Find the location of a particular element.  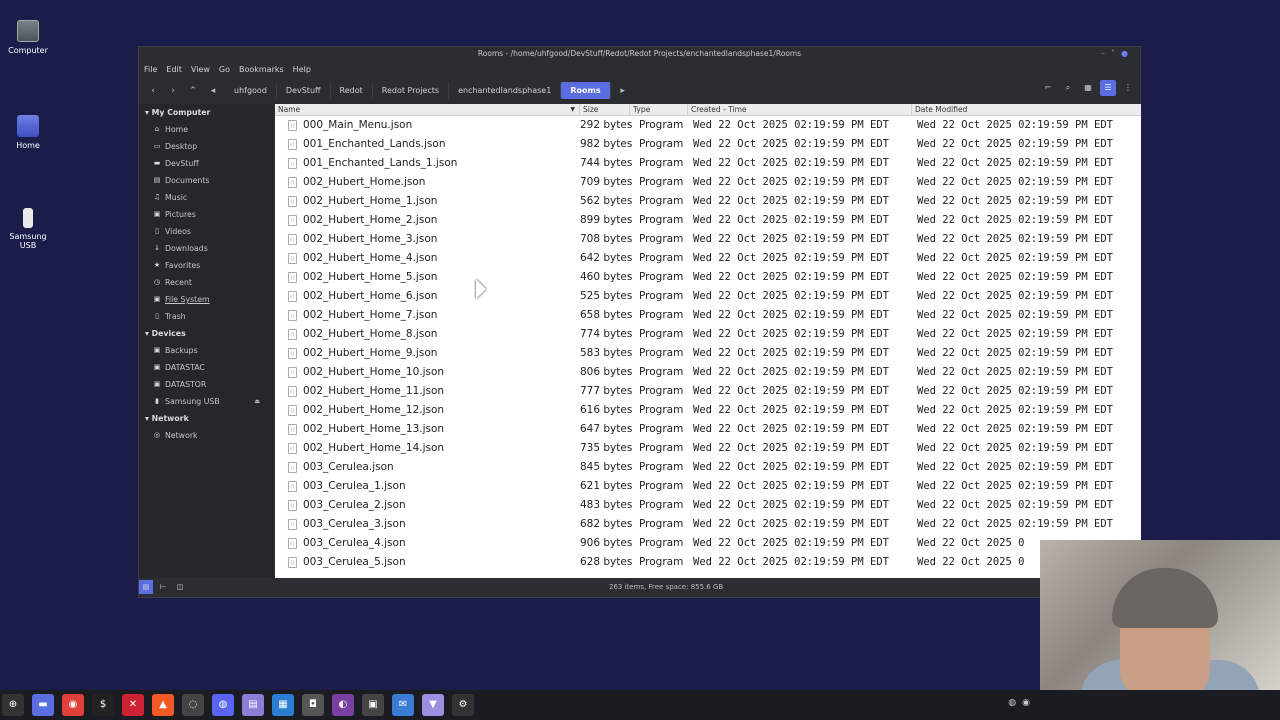

vivaldi-icon: ◉ is located at coordinates (73, 705).